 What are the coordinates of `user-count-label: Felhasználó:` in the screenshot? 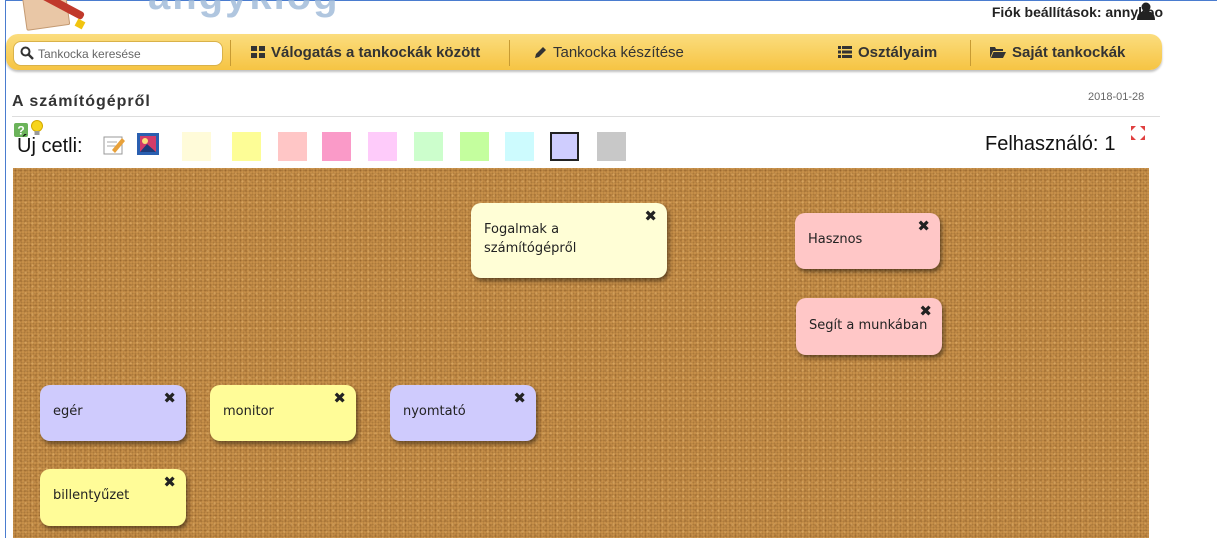 It's located at (1042, 144).